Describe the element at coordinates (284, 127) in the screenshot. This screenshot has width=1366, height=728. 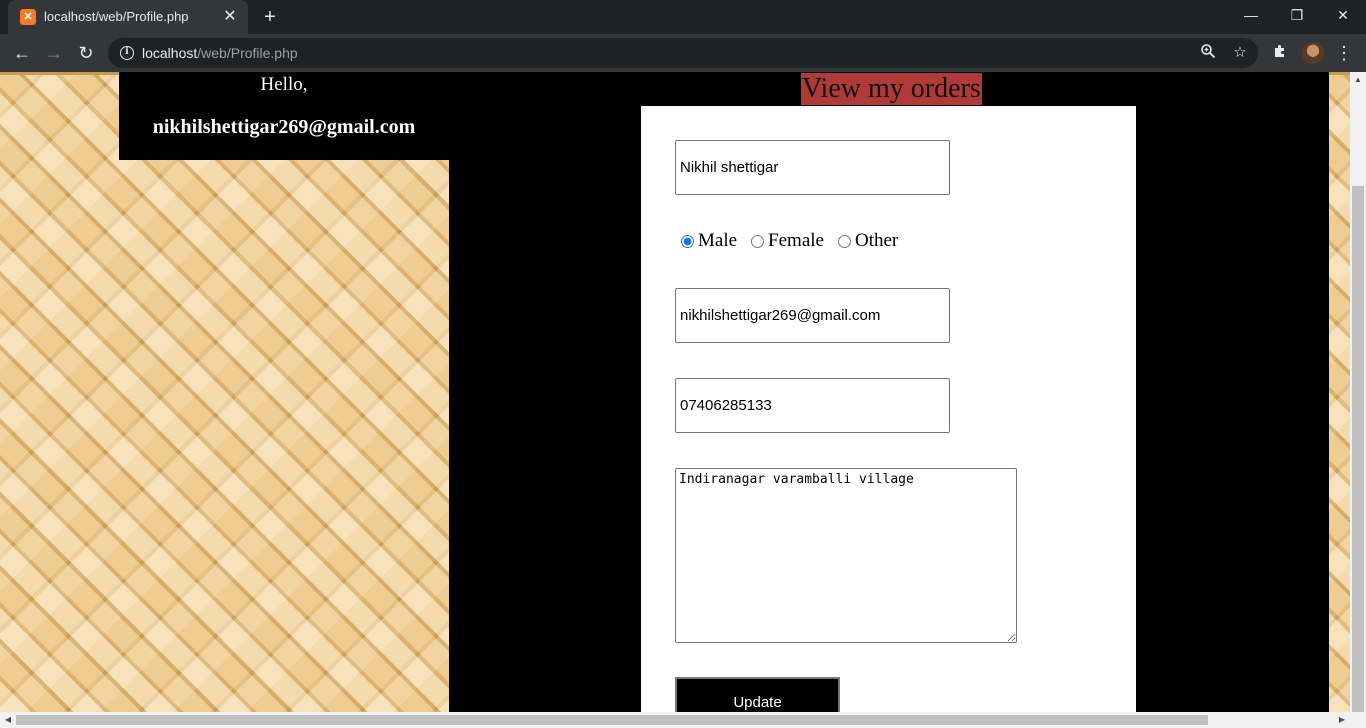
I see `user-email: nikhilshettigar269@gmail.com` at that location.